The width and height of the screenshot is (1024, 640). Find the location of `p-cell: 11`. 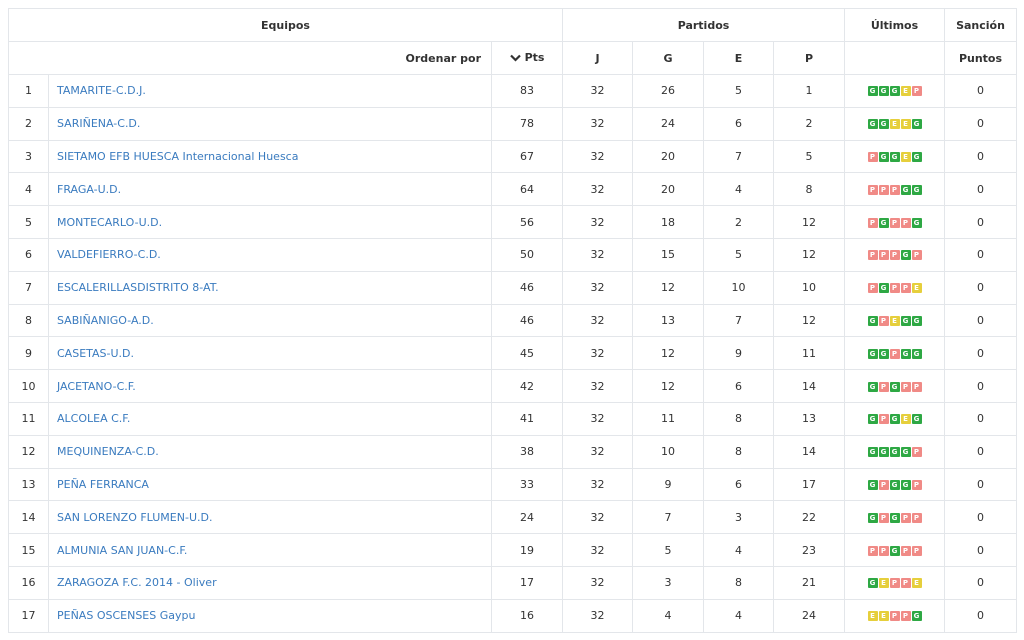

p-cell: 11 is located at coordinates (809, 353).